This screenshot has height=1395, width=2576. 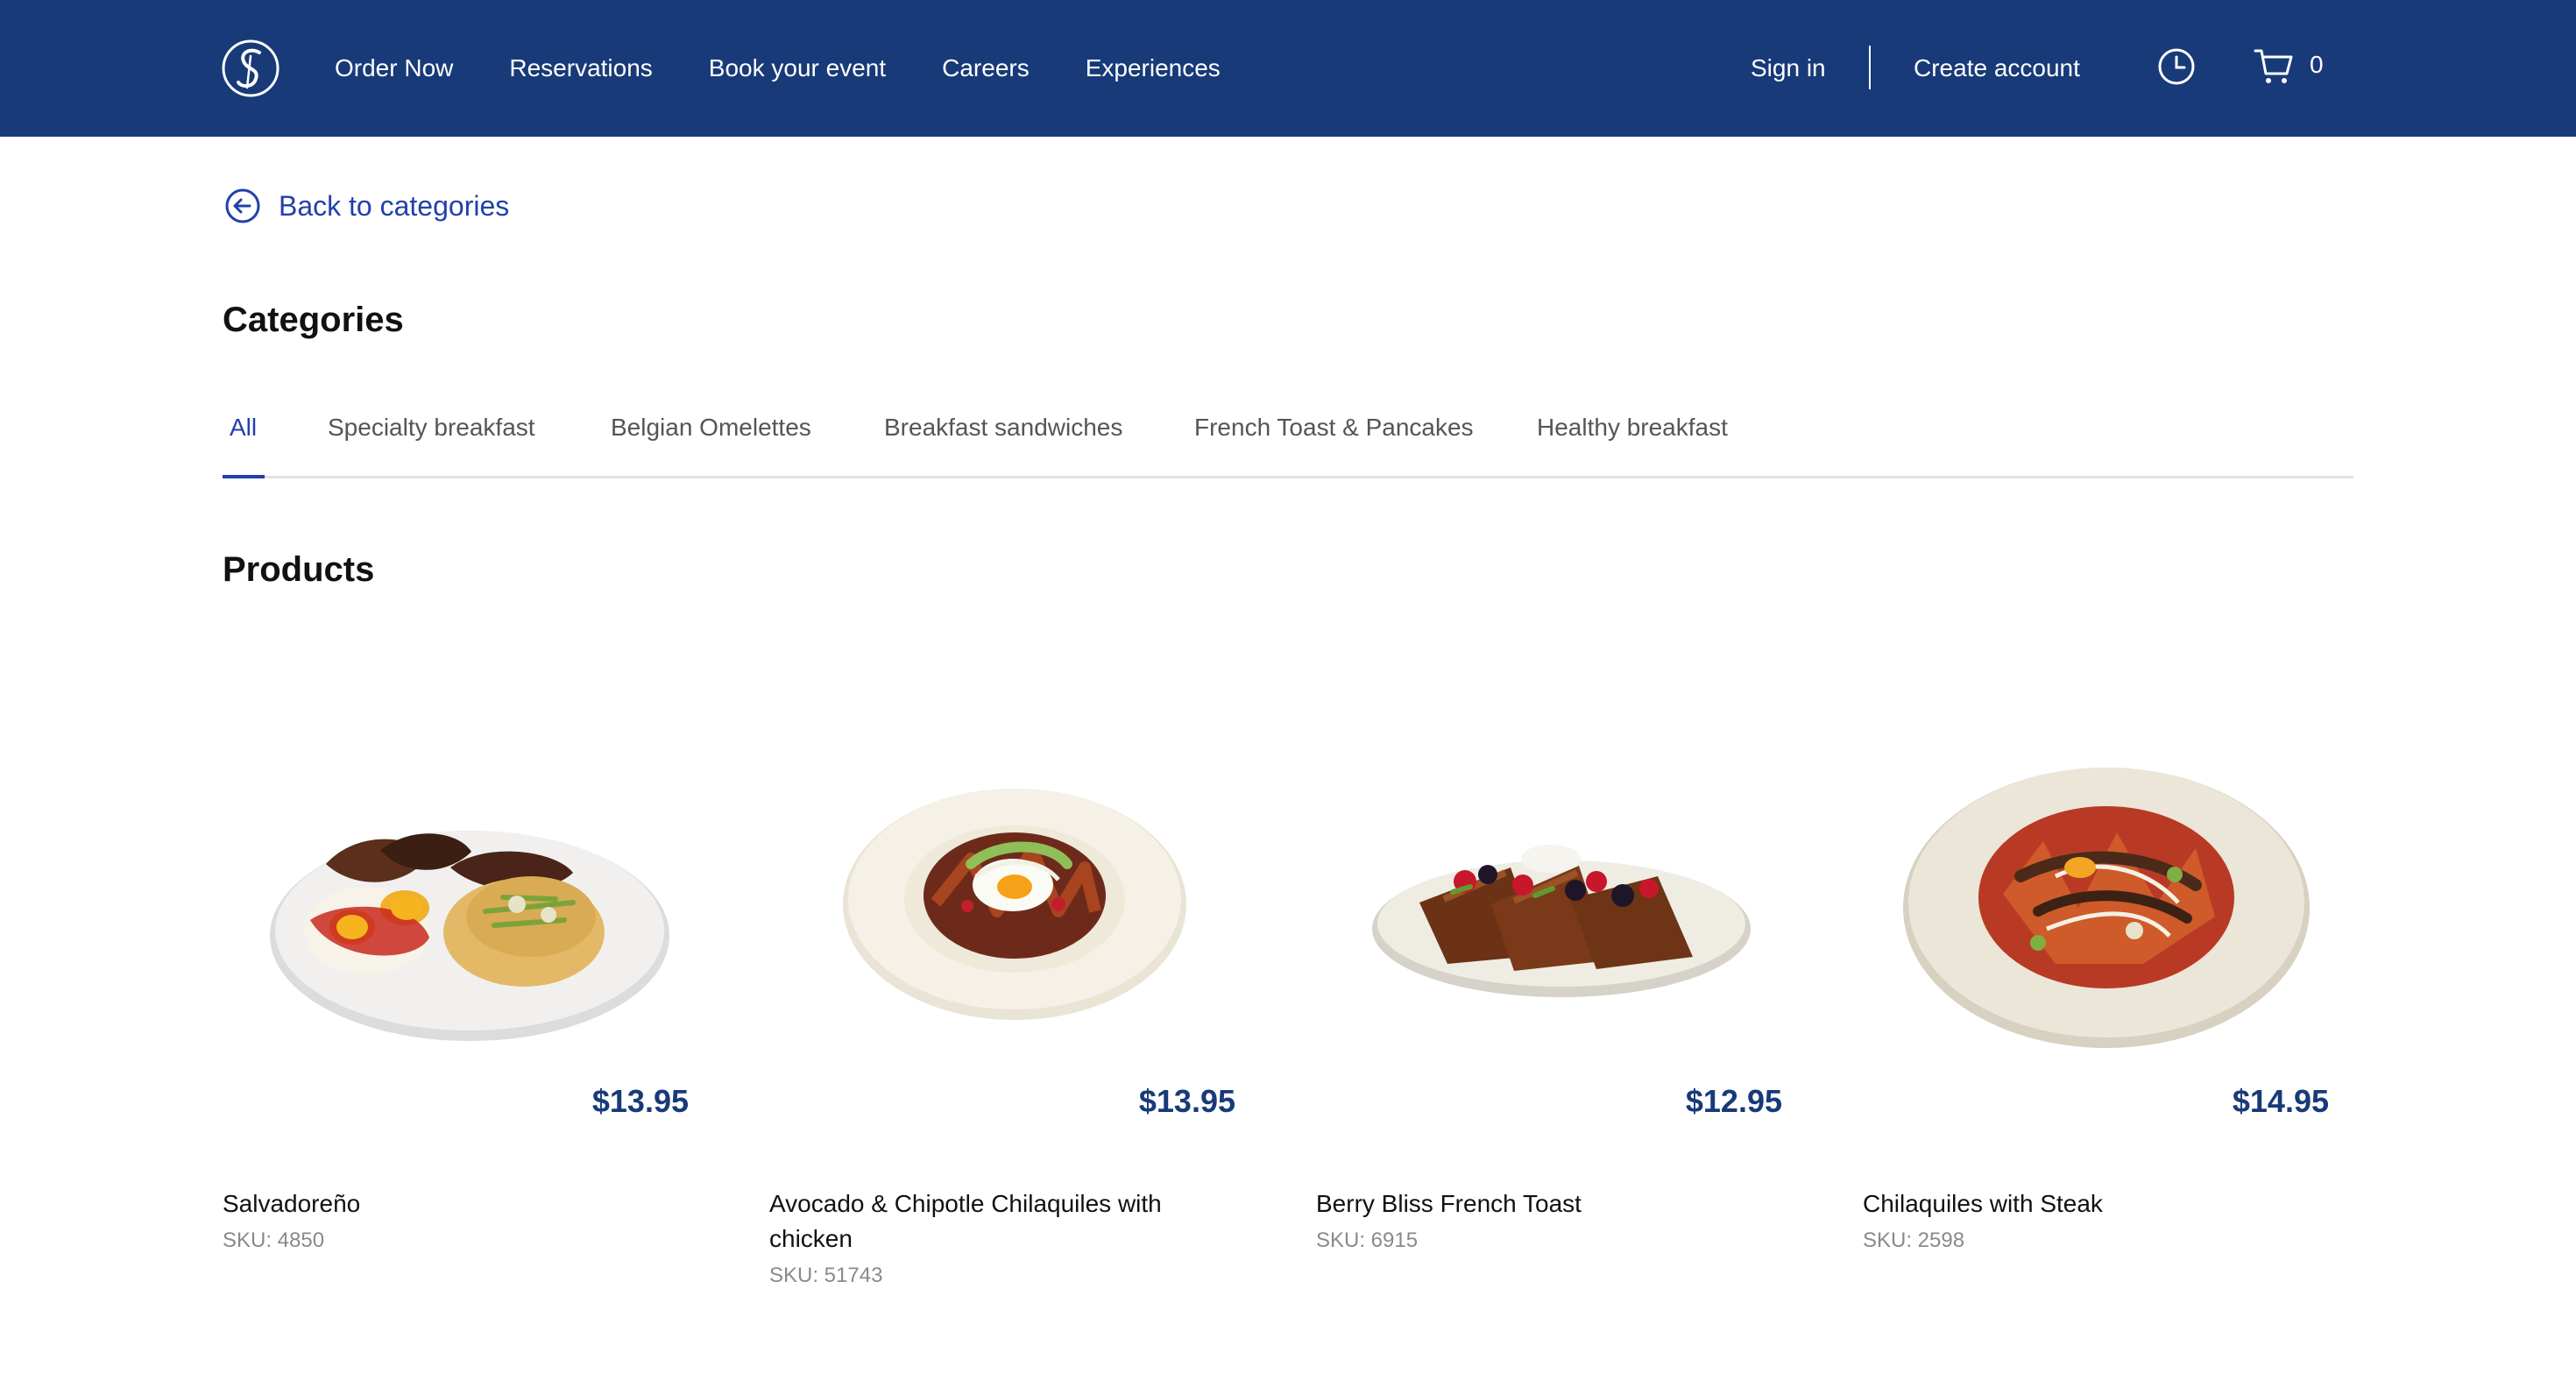 I want to click on cart-count: 0, so click(x=2317, y=64).